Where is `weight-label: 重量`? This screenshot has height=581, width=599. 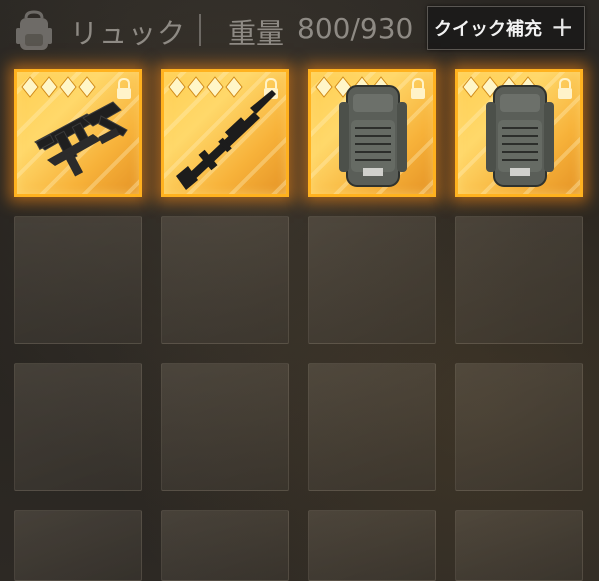 weight-label: 重量 is located at coordinates (256, 33).